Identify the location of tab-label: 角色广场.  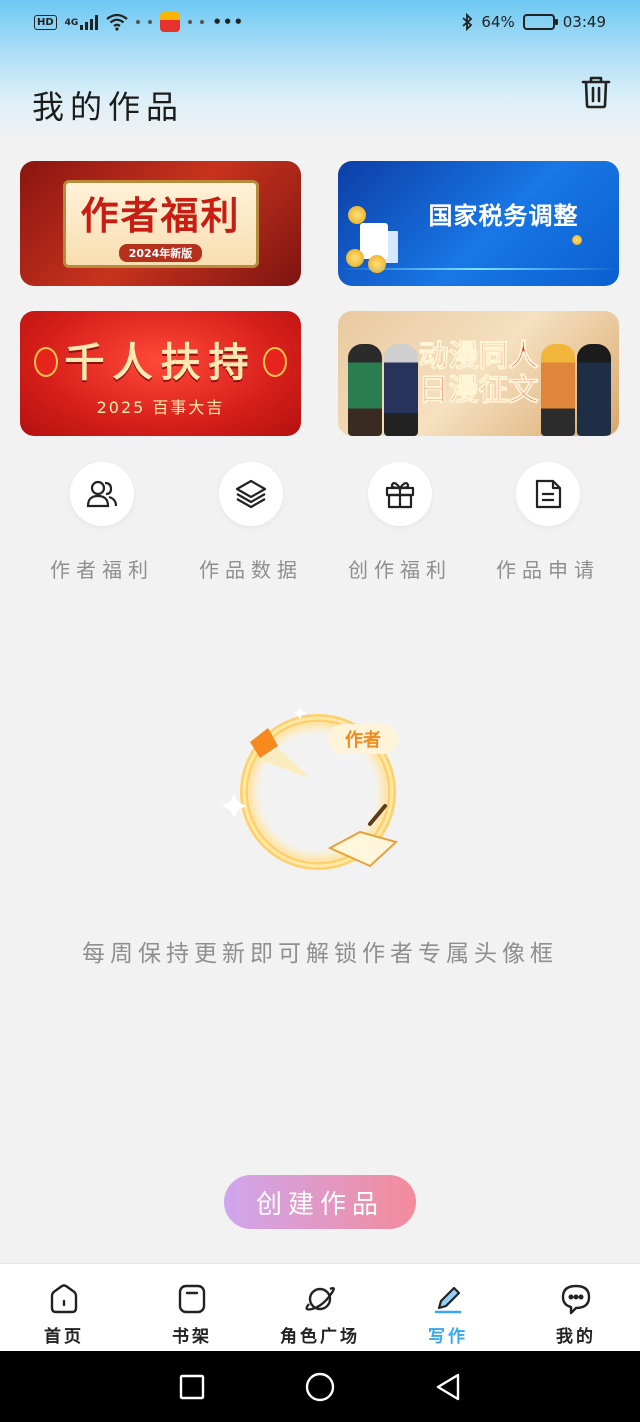
(320, 1337).